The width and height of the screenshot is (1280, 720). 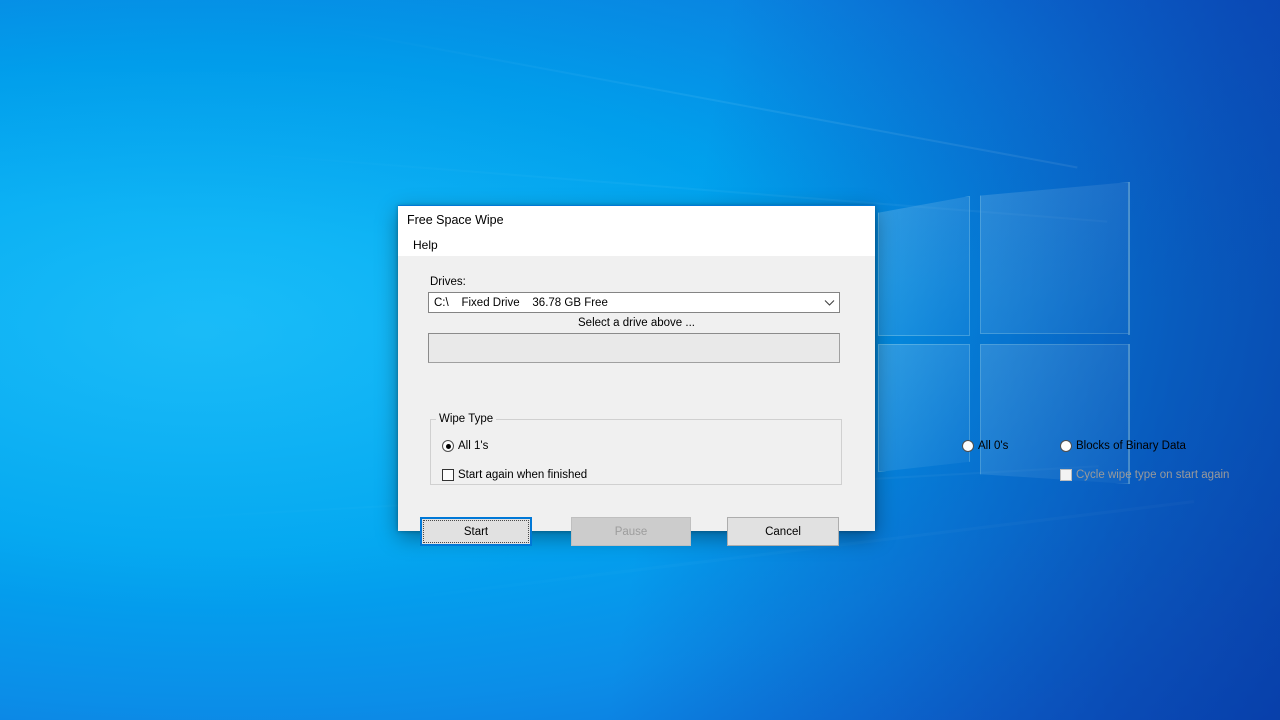 What do you see at coordinates (448, 282) in the screenshot?
I see `drives-label: Drives:` at bounding box center [448, 282].